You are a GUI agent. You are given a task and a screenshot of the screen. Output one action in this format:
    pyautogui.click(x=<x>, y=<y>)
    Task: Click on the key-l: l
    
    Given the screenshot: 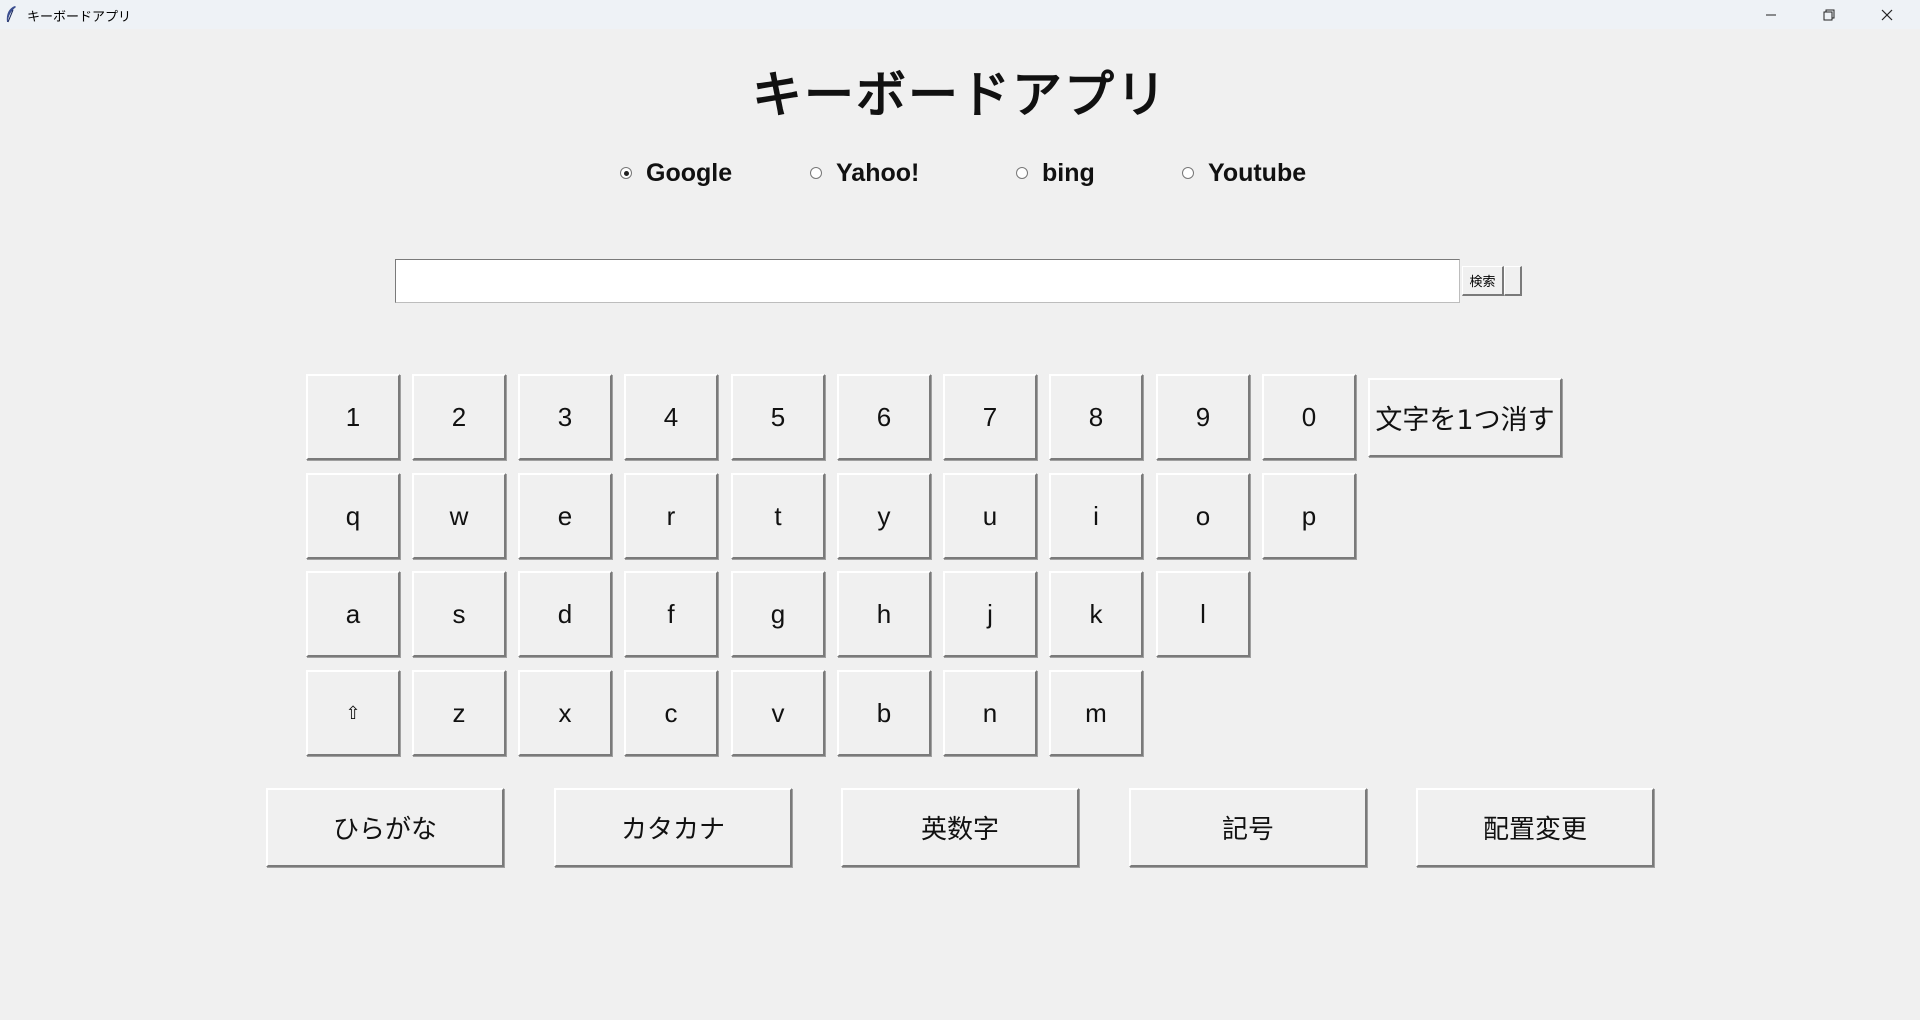 What is the action you would take?
    pyautogui.click(x=1203, y=614)
    